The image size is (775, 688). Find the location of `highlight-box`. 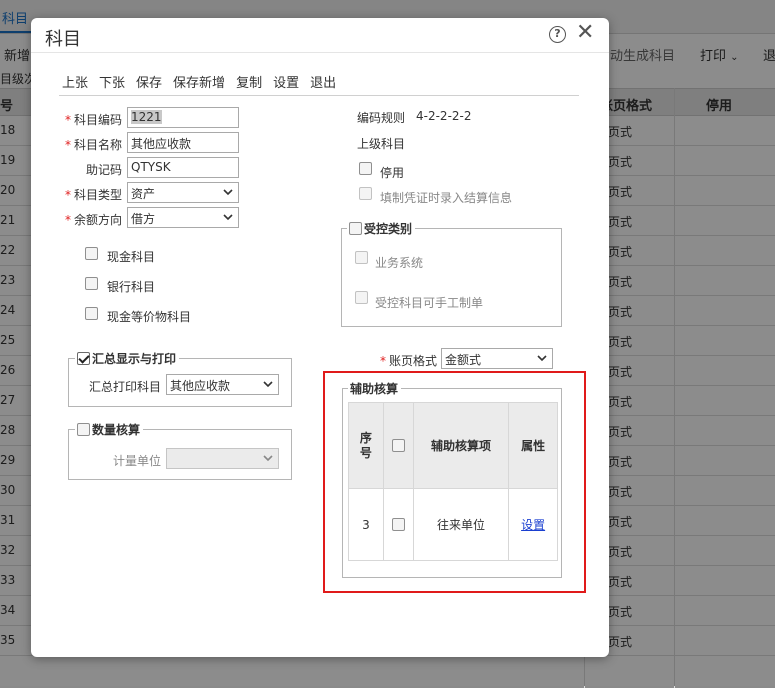

highlight-box is located at coordinates (454, 482).